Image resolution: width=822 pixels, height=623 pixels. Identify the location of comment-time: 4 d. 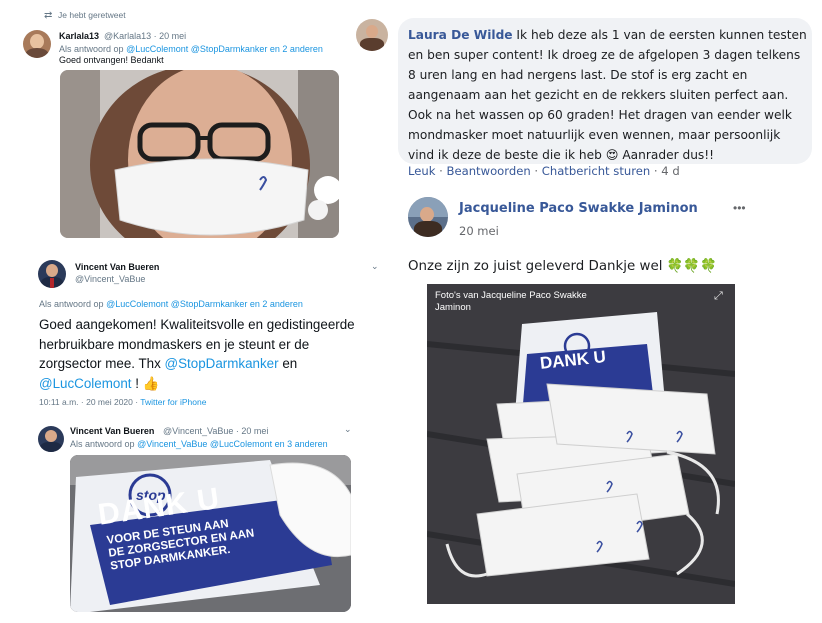
(670, 171).